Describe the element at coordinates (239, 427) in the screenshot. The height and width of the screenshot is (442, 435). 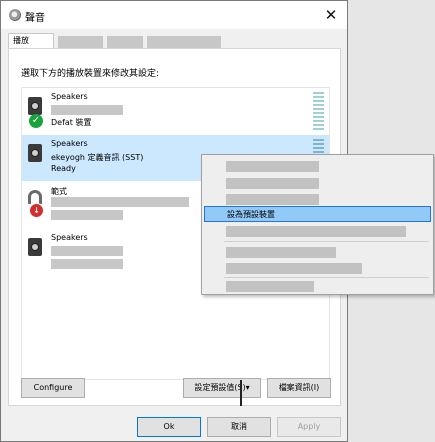
I see `cancel-button: 取消` at that location.